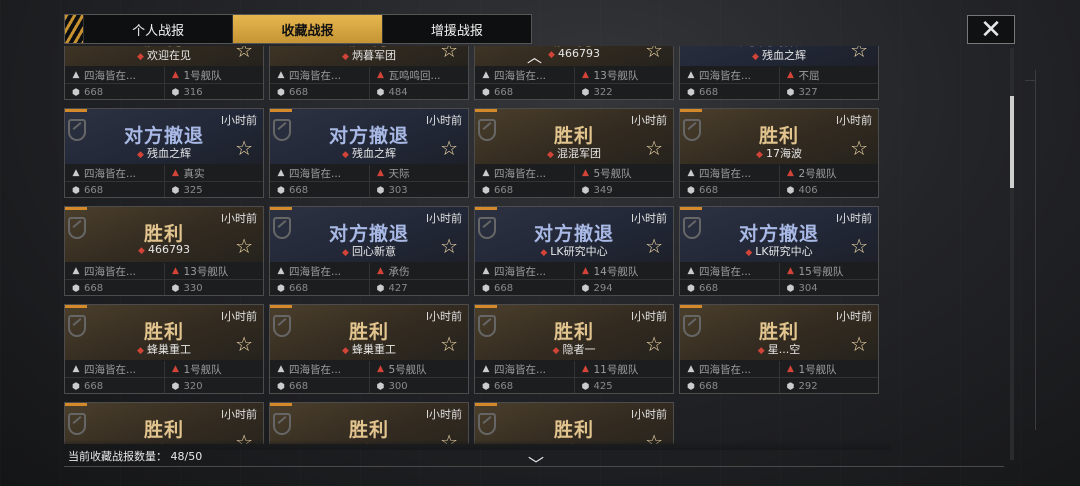  Describe the element at coordinates (373, 251) in the screenshot. I see `opponent-name: 回心新意` at that location.